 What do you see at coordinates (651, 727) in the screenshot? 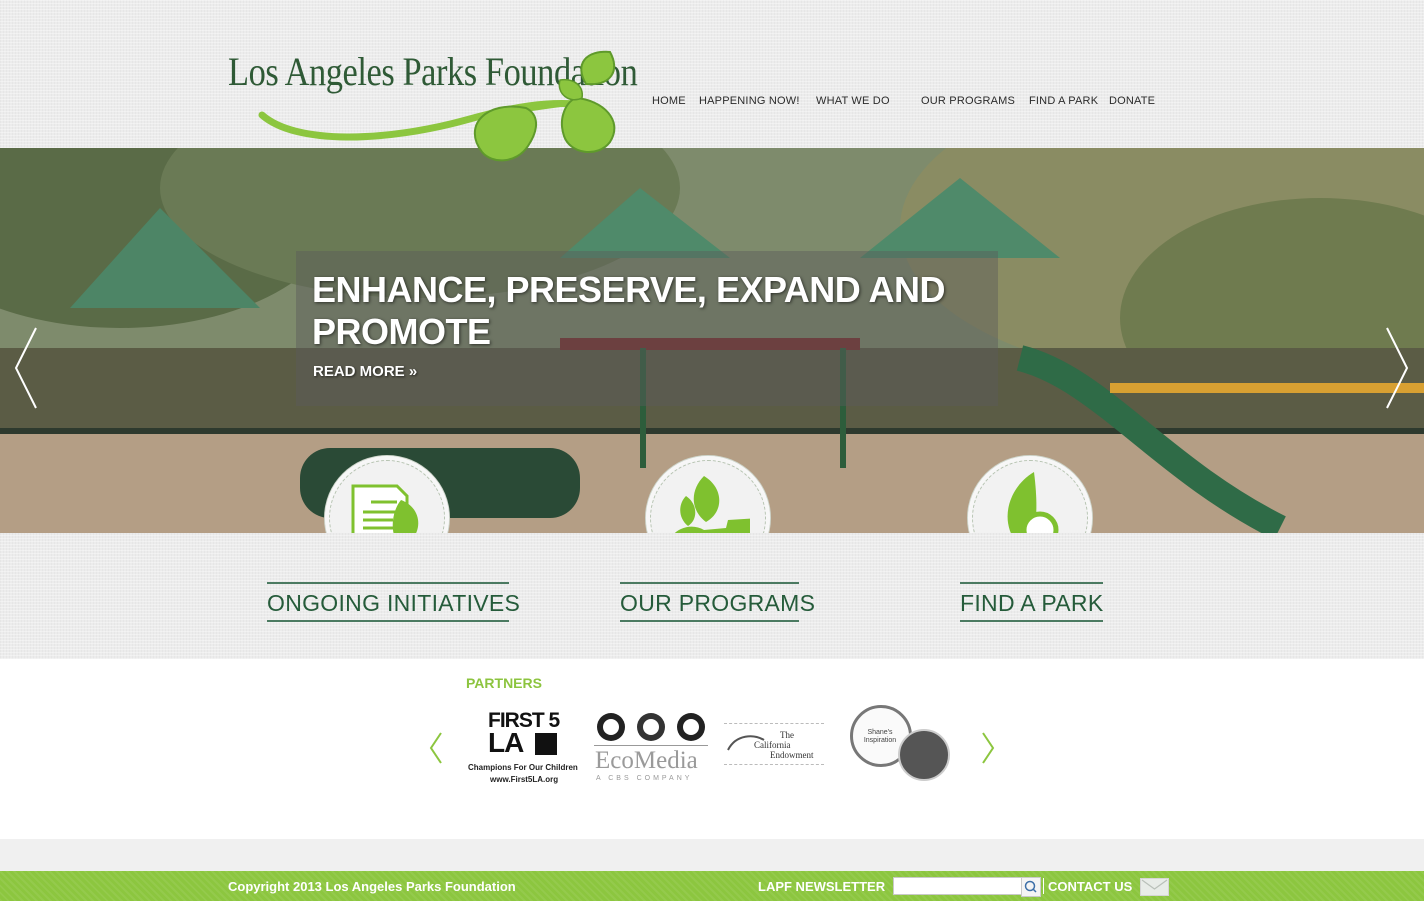
I see `ecomedia-circles-icon` at bounding box center [651, 727].